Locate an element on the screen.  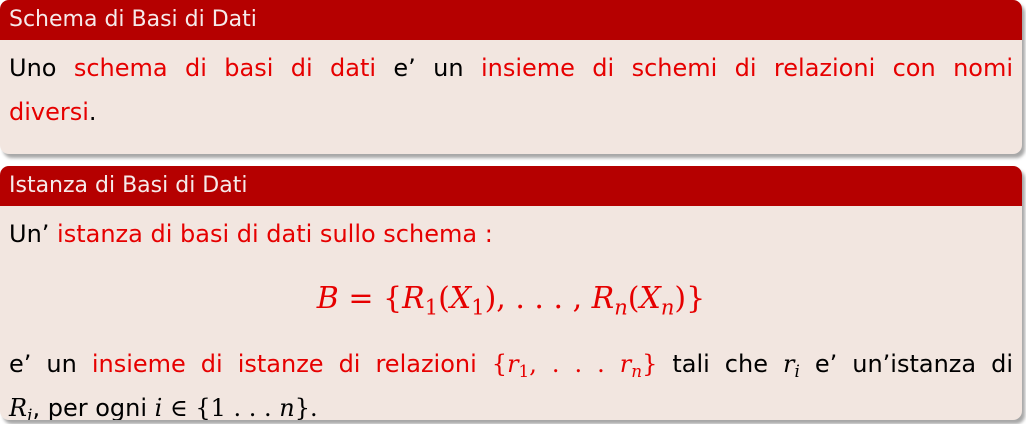
math-symbol: B is located at coordinates (327, 298).